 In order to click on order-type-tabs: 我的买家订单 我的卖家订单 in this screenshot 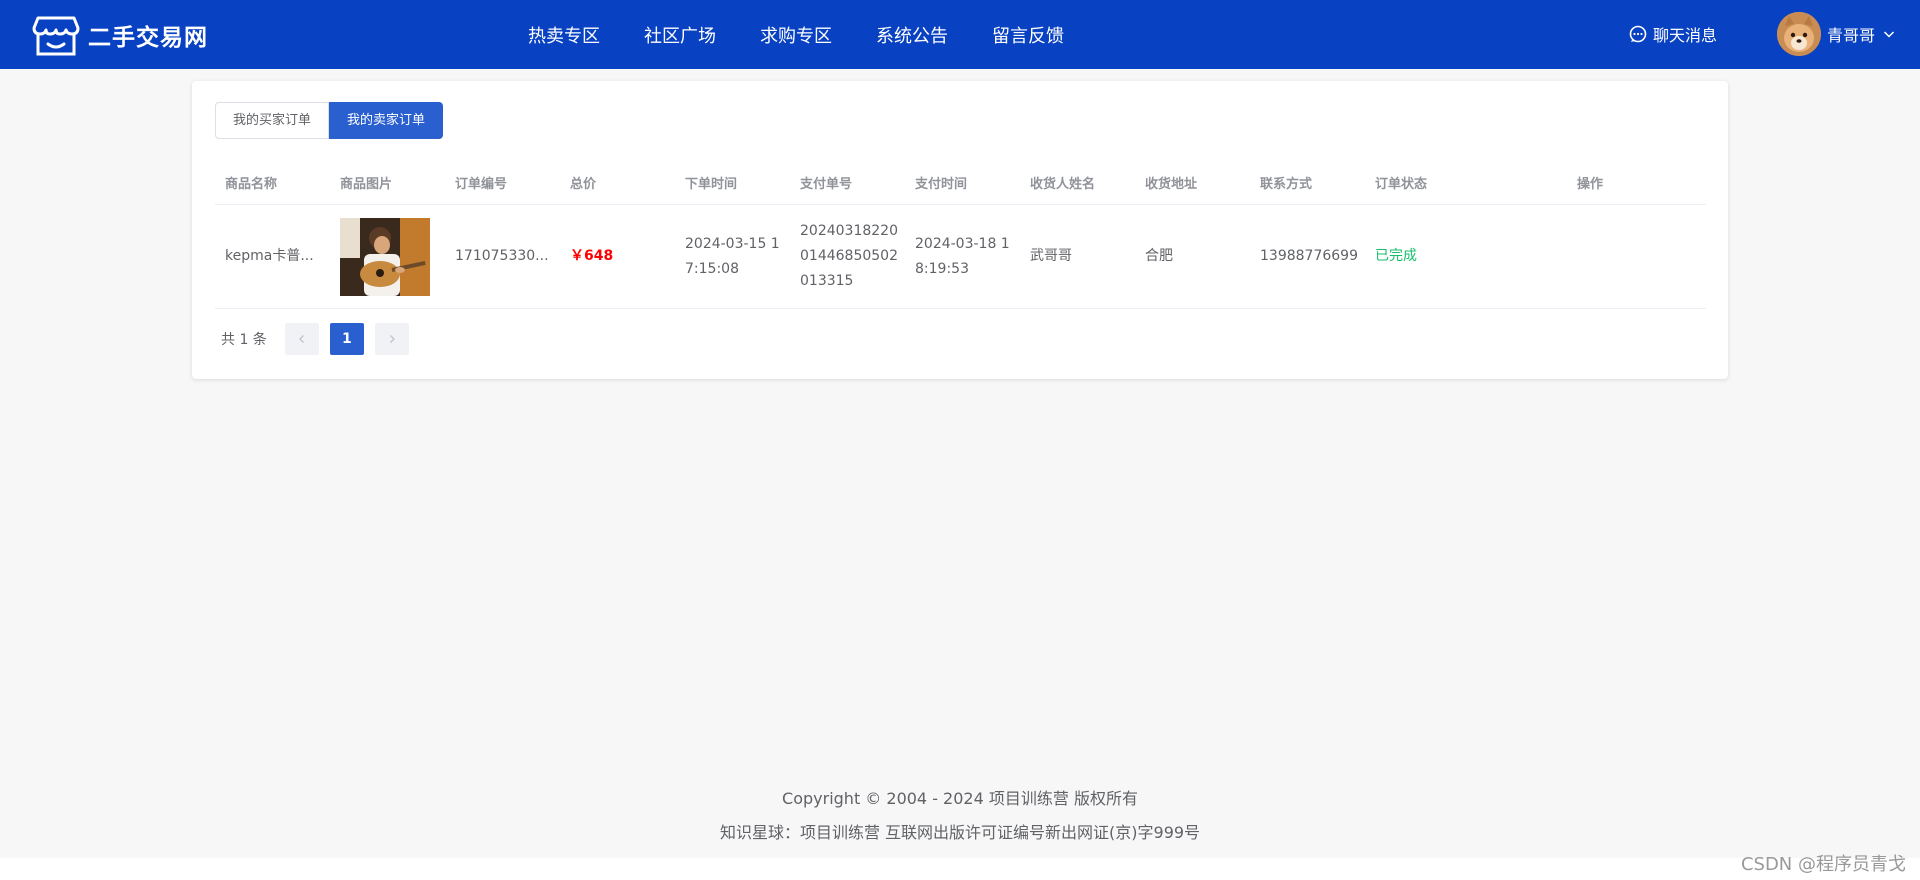, I will do `click(329, 120)`.